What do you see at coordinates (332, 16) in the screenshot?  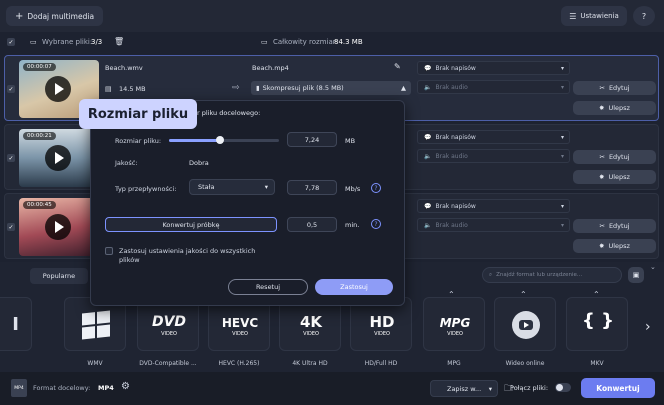 I see `top-toolbar: + Dodaj multimedia ☰ Ustawienia ?` at bounding box center [332, 16].